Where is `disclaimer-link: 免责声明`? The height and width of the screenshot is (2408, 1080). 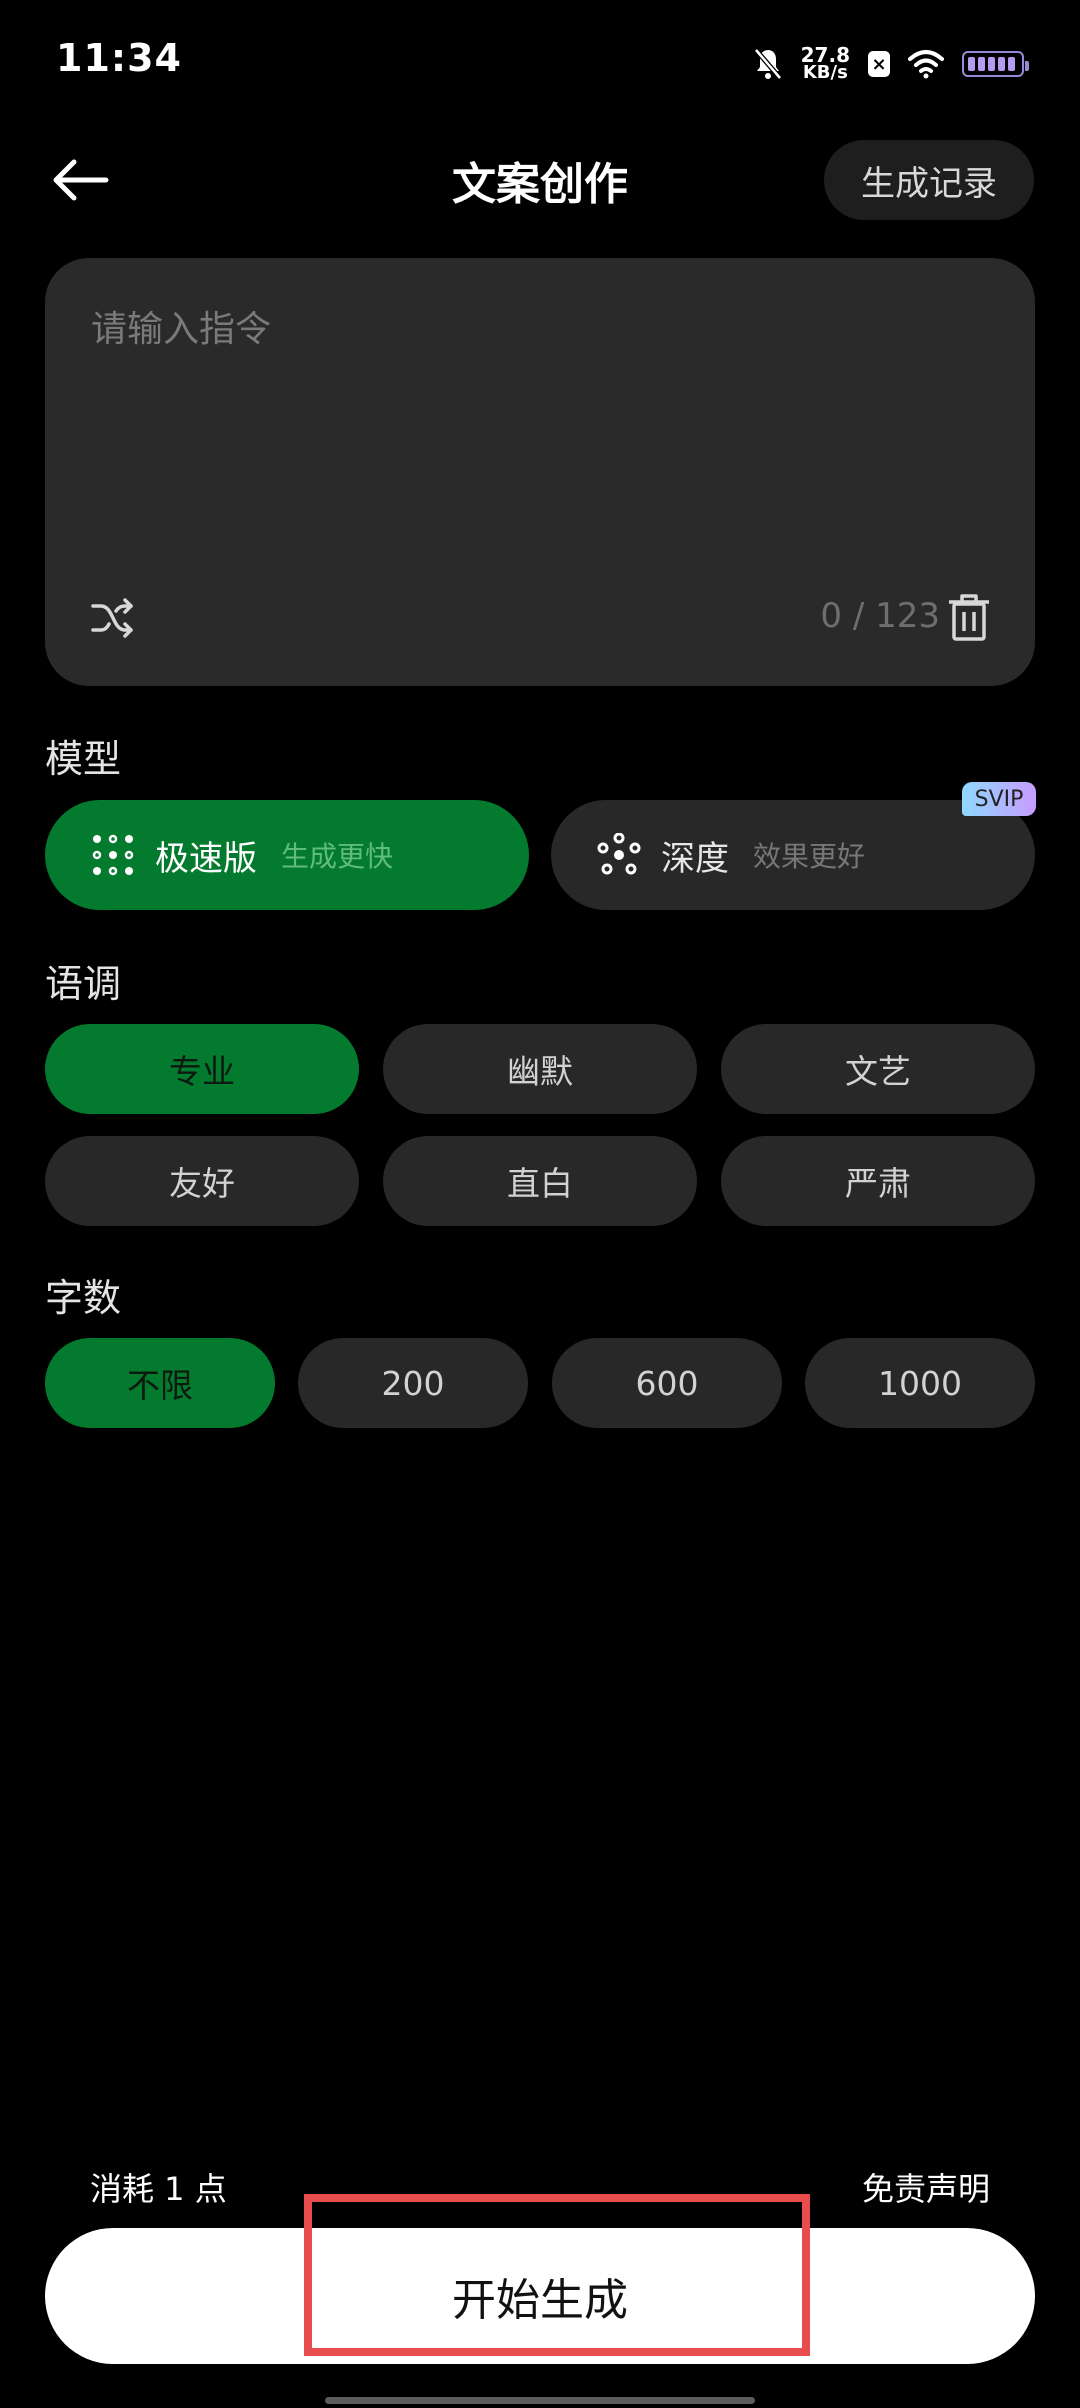
disclaimer-link: 免责声明 is located at coordinates (926, 2187).